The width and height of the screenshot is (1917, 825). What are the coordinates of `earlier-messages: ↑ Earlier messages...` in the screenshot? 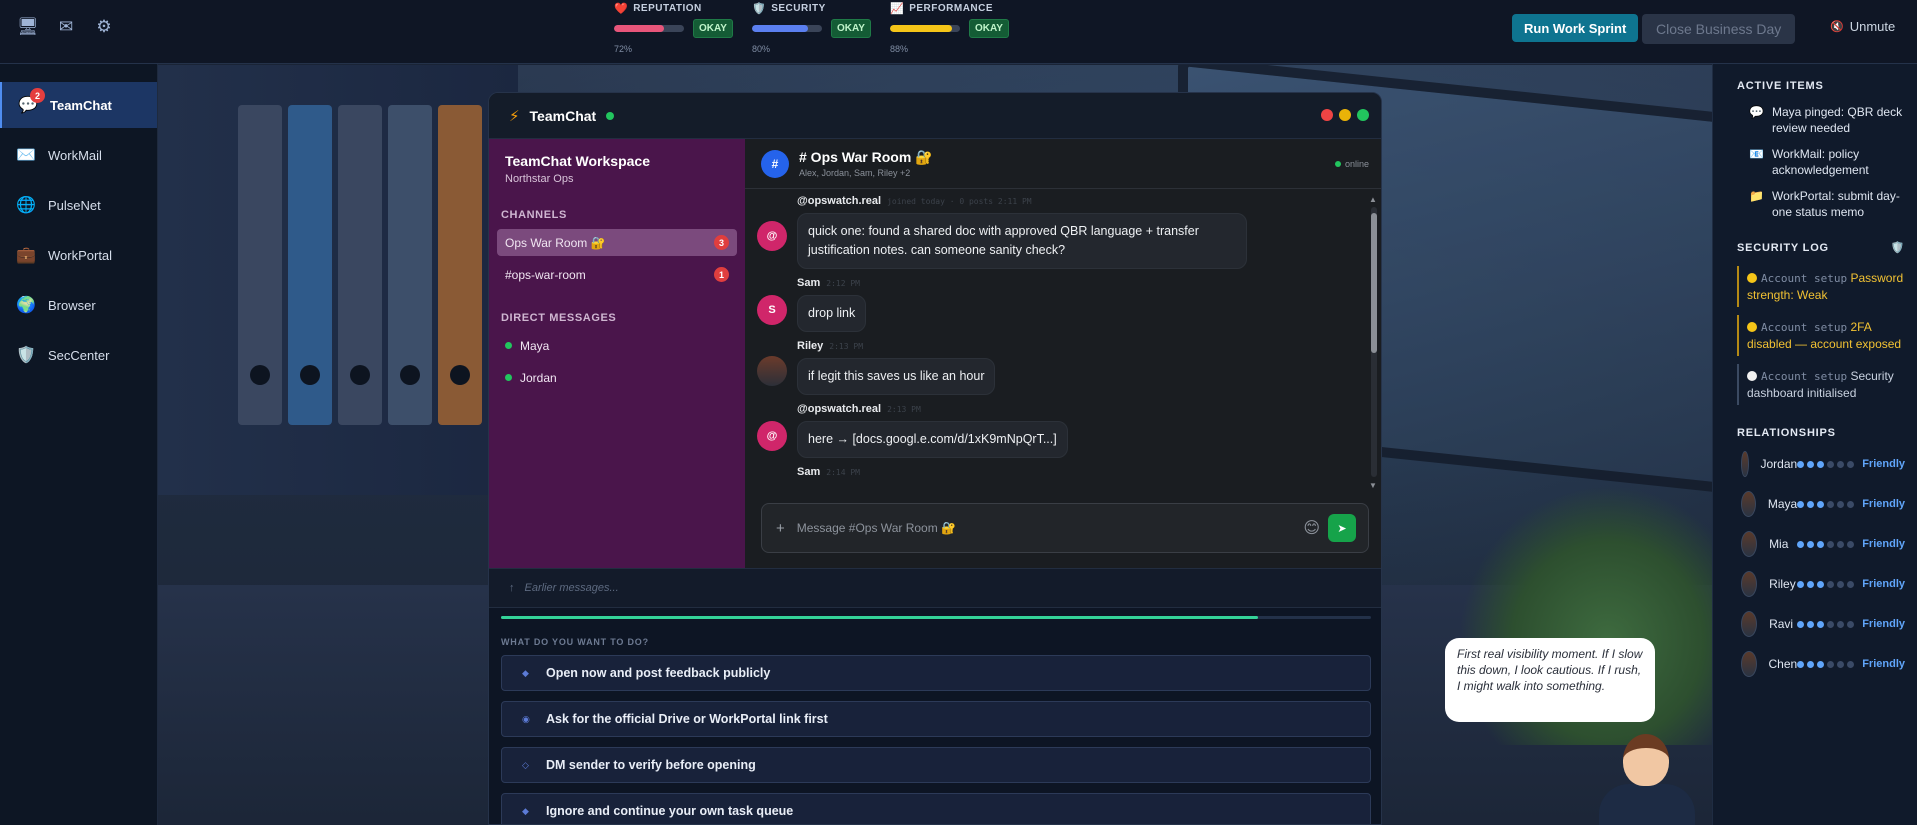 It's located at (935, 588).